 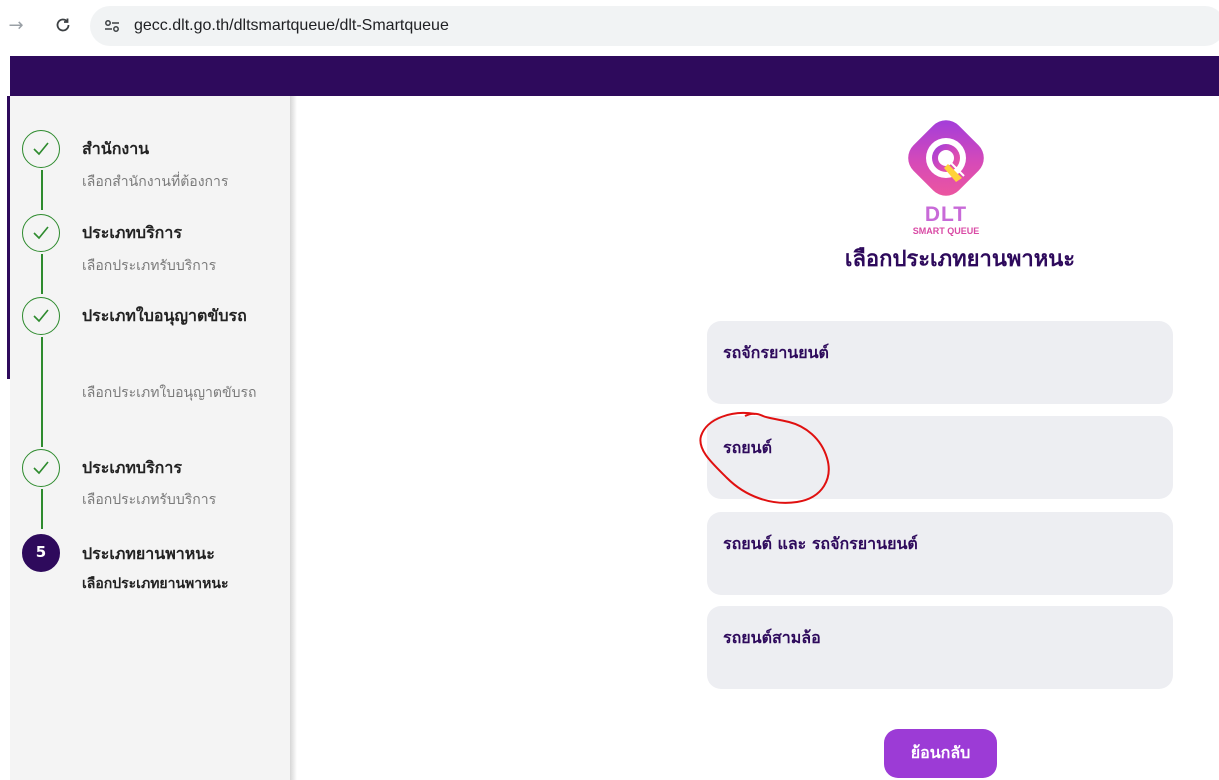 What do you see at coordinates (776, 352) in the screenshot?
I see `option-label: รถจักรยานยนต์` at bounding box center [776, 352].